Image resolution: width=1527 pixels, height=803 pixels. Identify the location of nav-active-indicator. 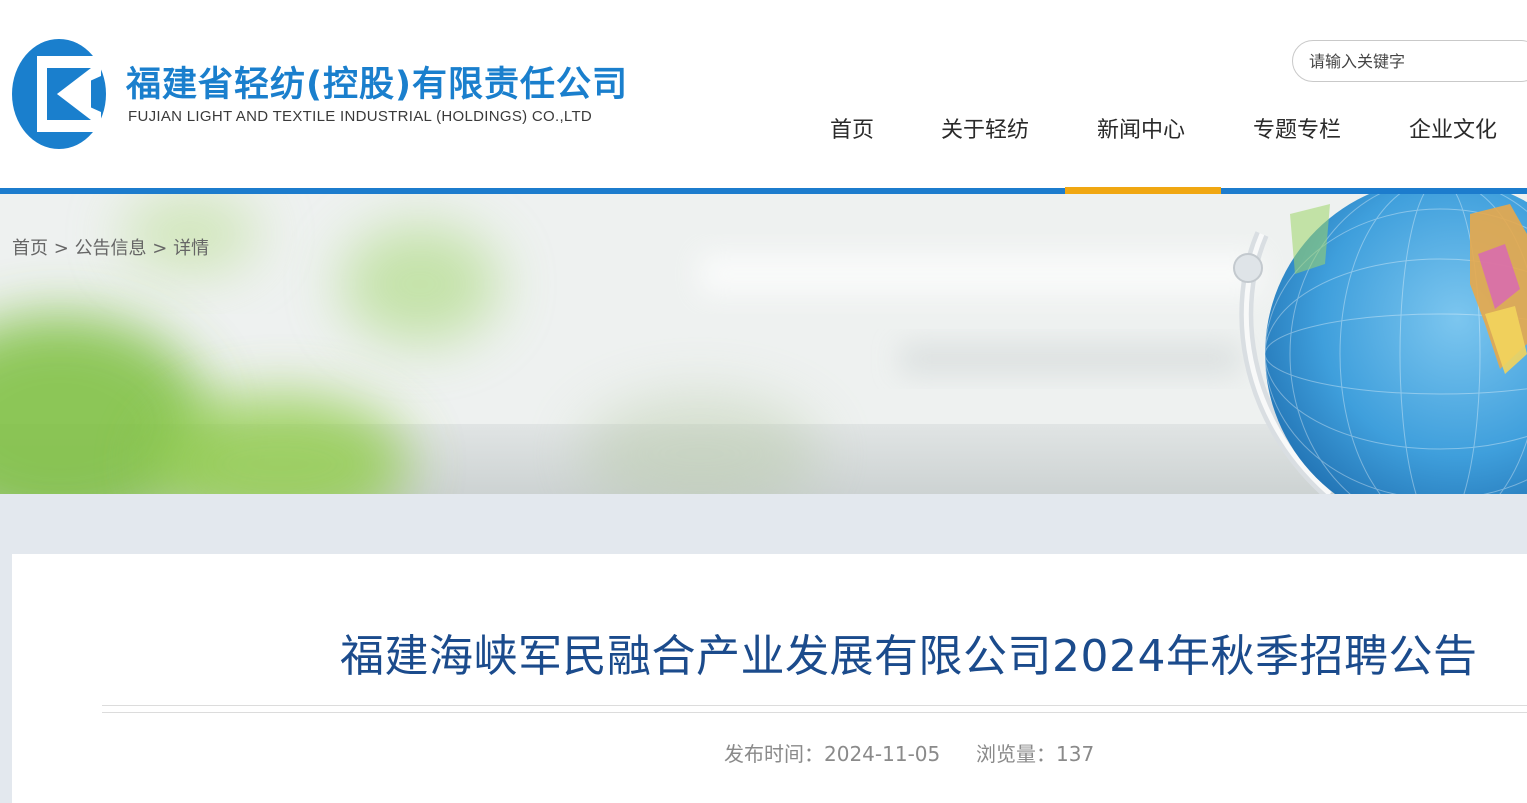
(1143, 190).